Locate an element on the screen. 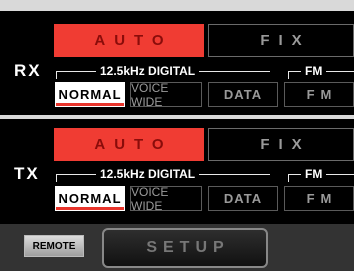  tx-auto-button: AUTO is located at coordinates (129, 144).